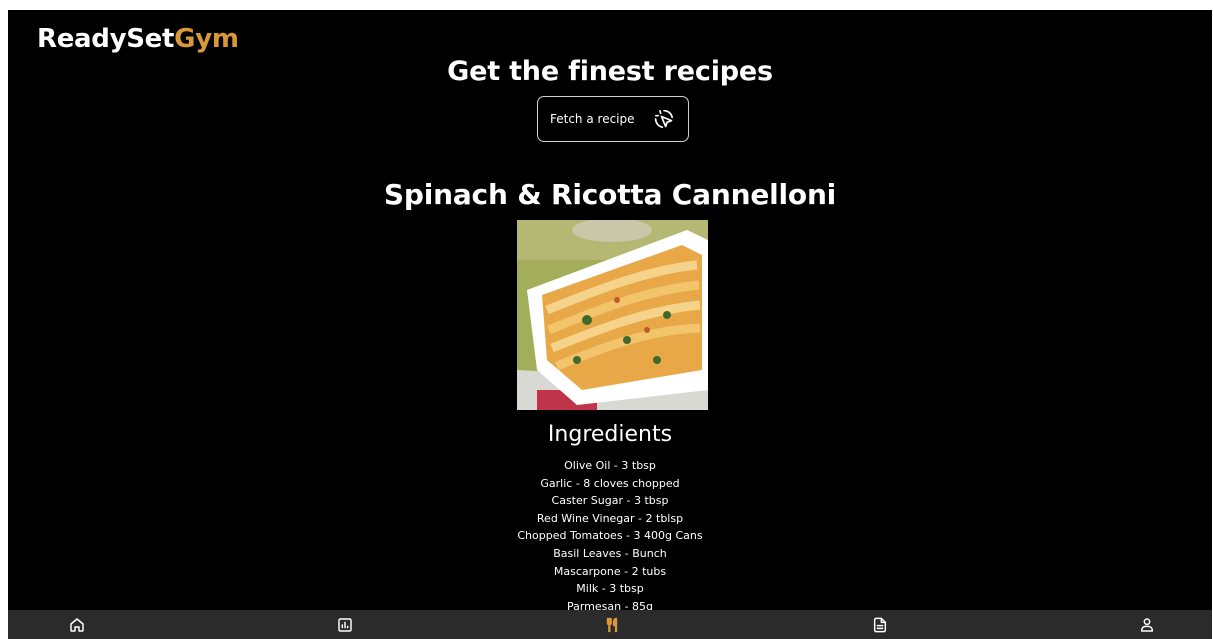 This screenshot has height=639, width=1213. I want to click on nav-profile, so click(1147, 625).